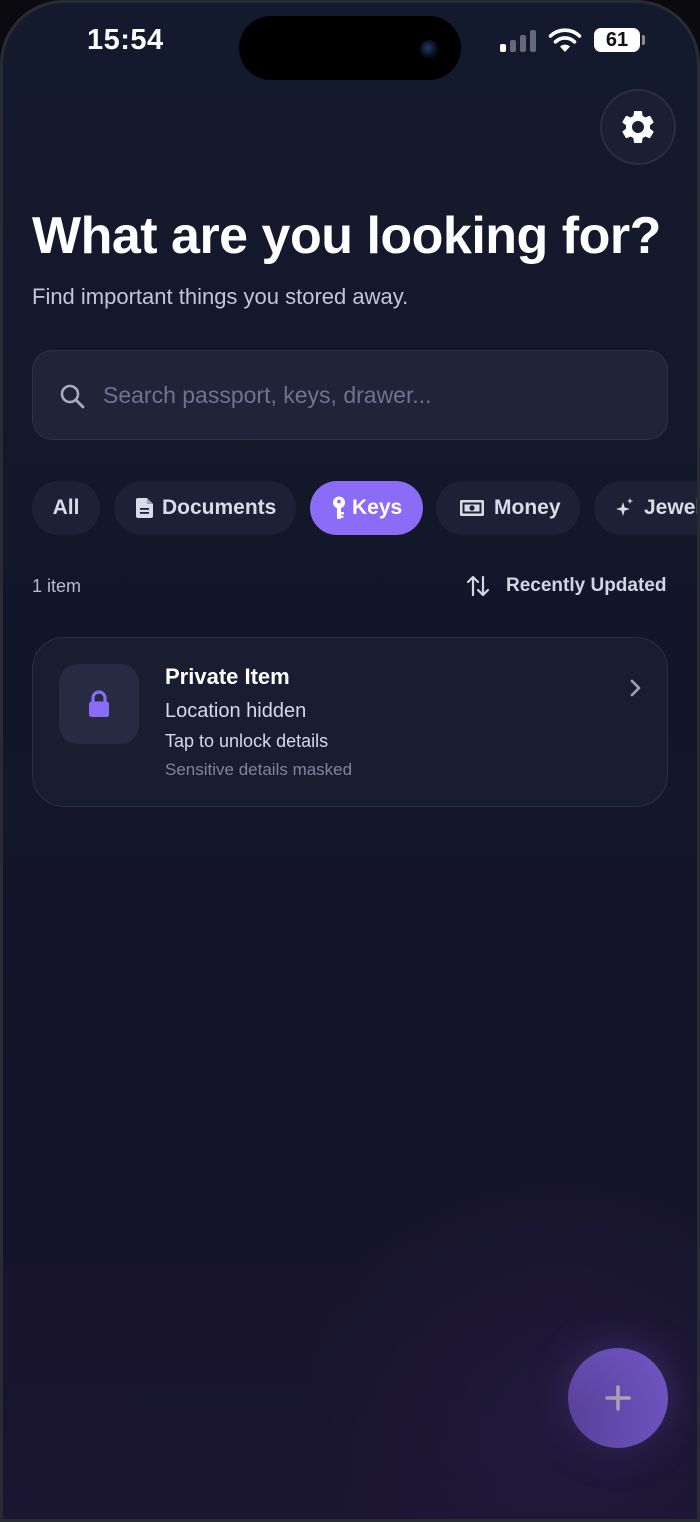 The image size is (700, 1522). What do you see at coordinates (227, 676) in the screenshot?
I see `item-title: Private Item` at bounding box center [227, 676].